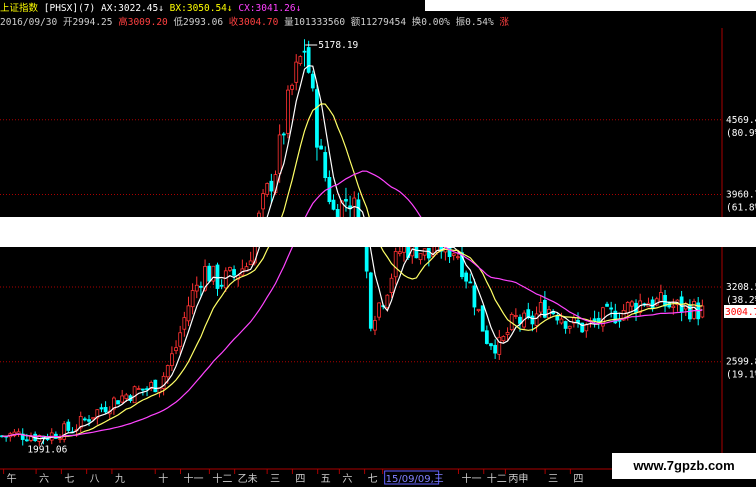 The width and height of the screenshot is (756, 487). What do you see at coordinates (590, 5) in the screenshot?
I see `white-occlusion-top` at bounding box center [590, 5].